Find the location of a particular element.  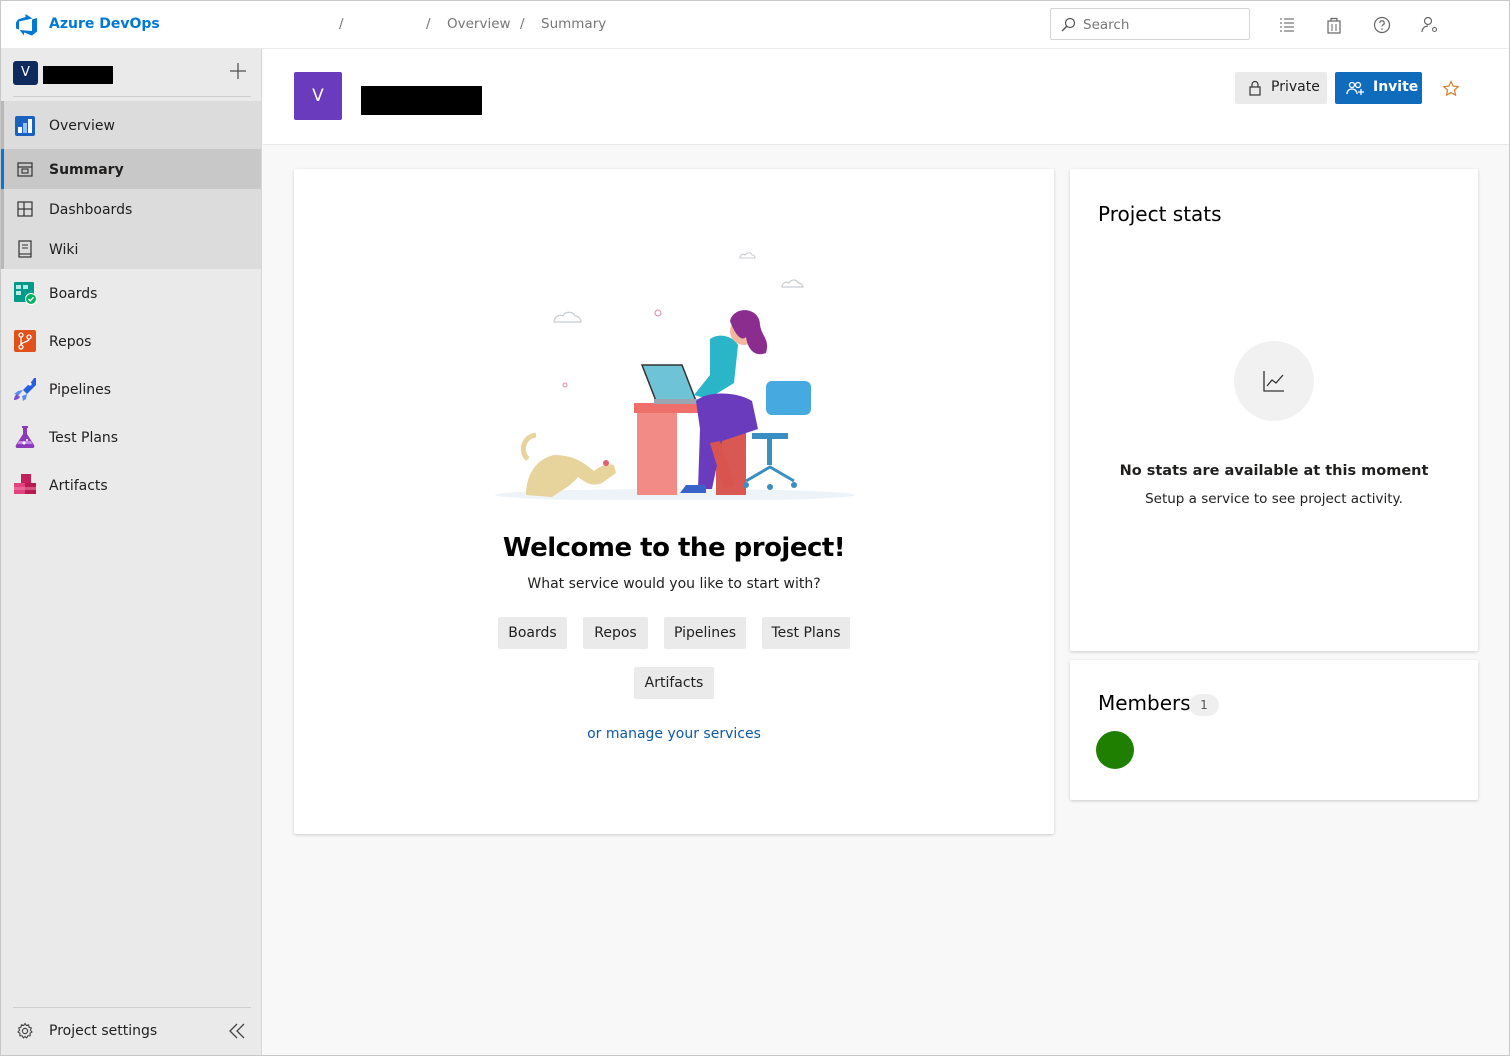

project-stats-title: Project stats is located at coordinates (1160, 214).